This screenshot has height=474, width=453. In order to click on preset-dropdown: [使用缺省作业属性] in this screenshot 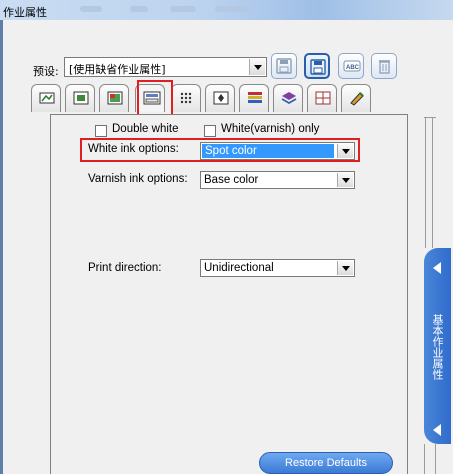, I will do `click(165, 67)`.